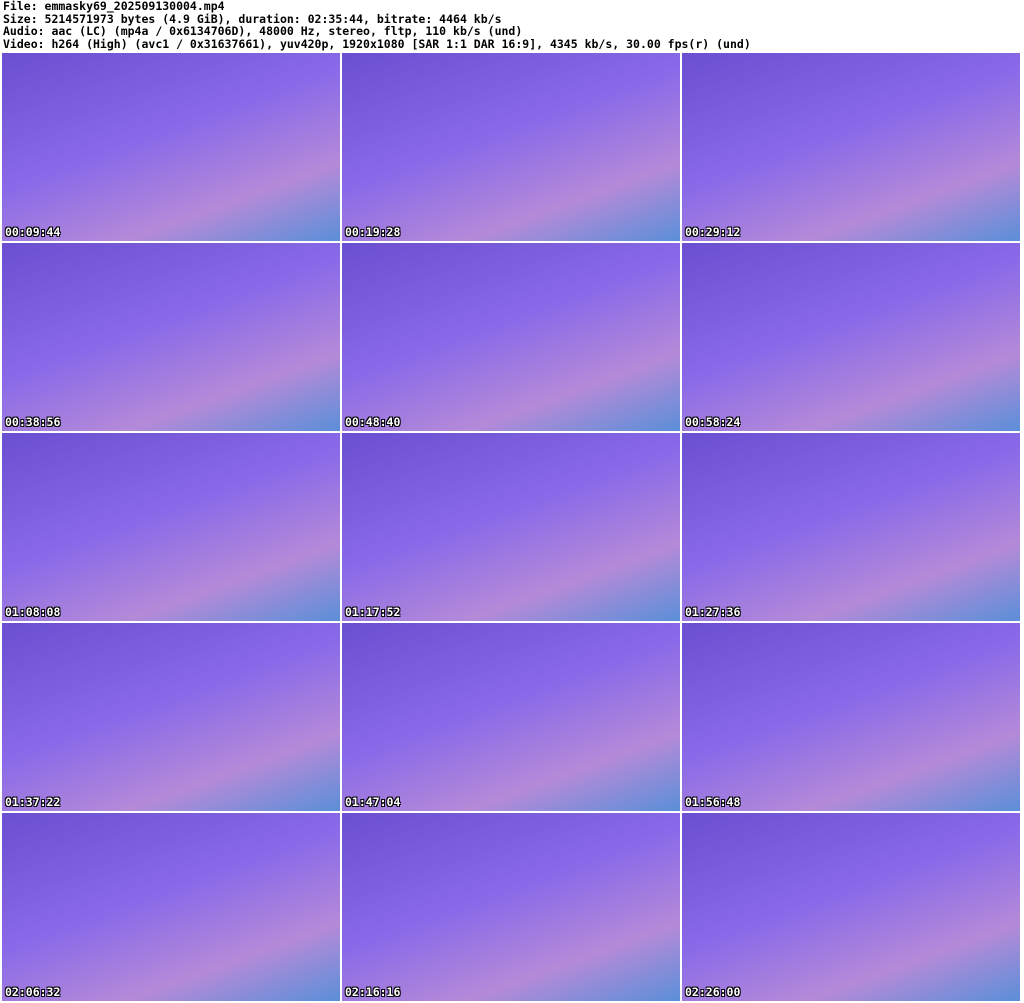 This screenshot has height=1003, width=1024. What do you see at coordinates (33, 802) in the screenshot?
I see `thumbnail-timestamp: 01:37:22` at bounding box center [33, 802].